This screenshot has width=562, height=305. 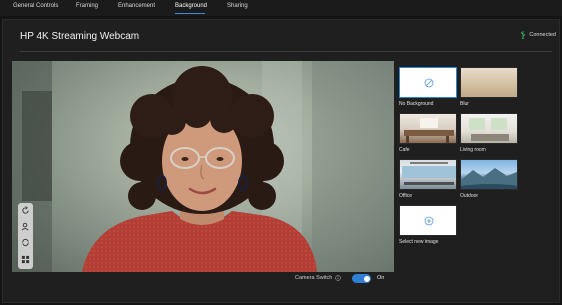 What do you see at coordinates (464, 104) in the screenshot?
I see `label-blur: Blur` at bounding box center [464, 104].